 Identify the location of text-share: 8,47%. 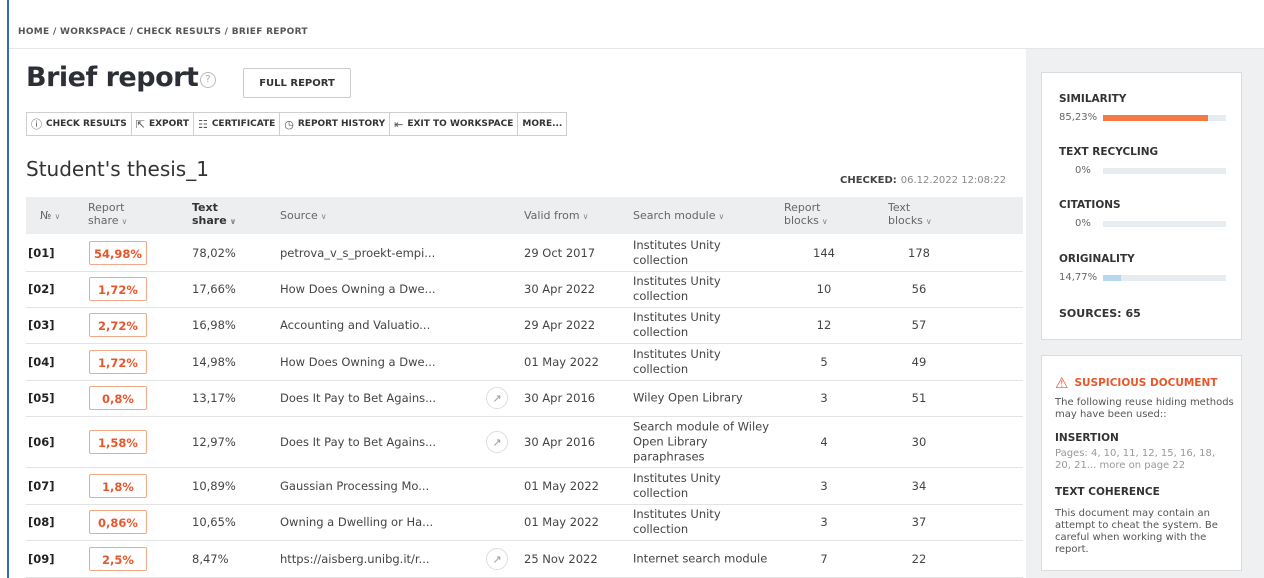
(210, 558).